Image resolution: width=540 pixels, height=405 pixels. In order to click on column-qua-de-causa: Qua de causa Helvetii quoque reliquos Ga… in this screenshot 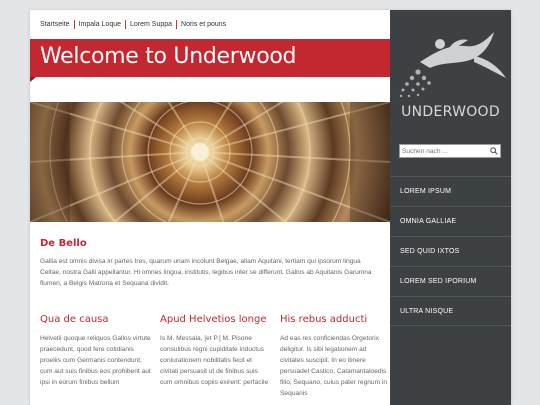, I will do `click(96, 351)`.